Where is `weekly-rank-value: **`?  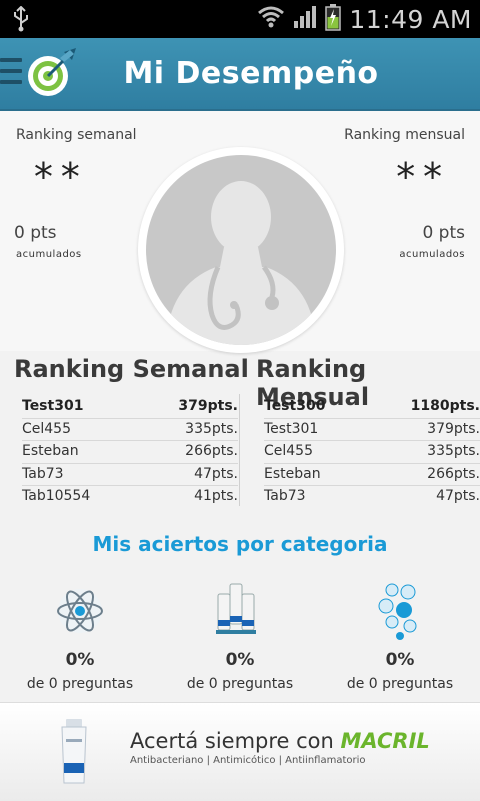
weekly-rank-value: ** is located at coordinates (59, 177).